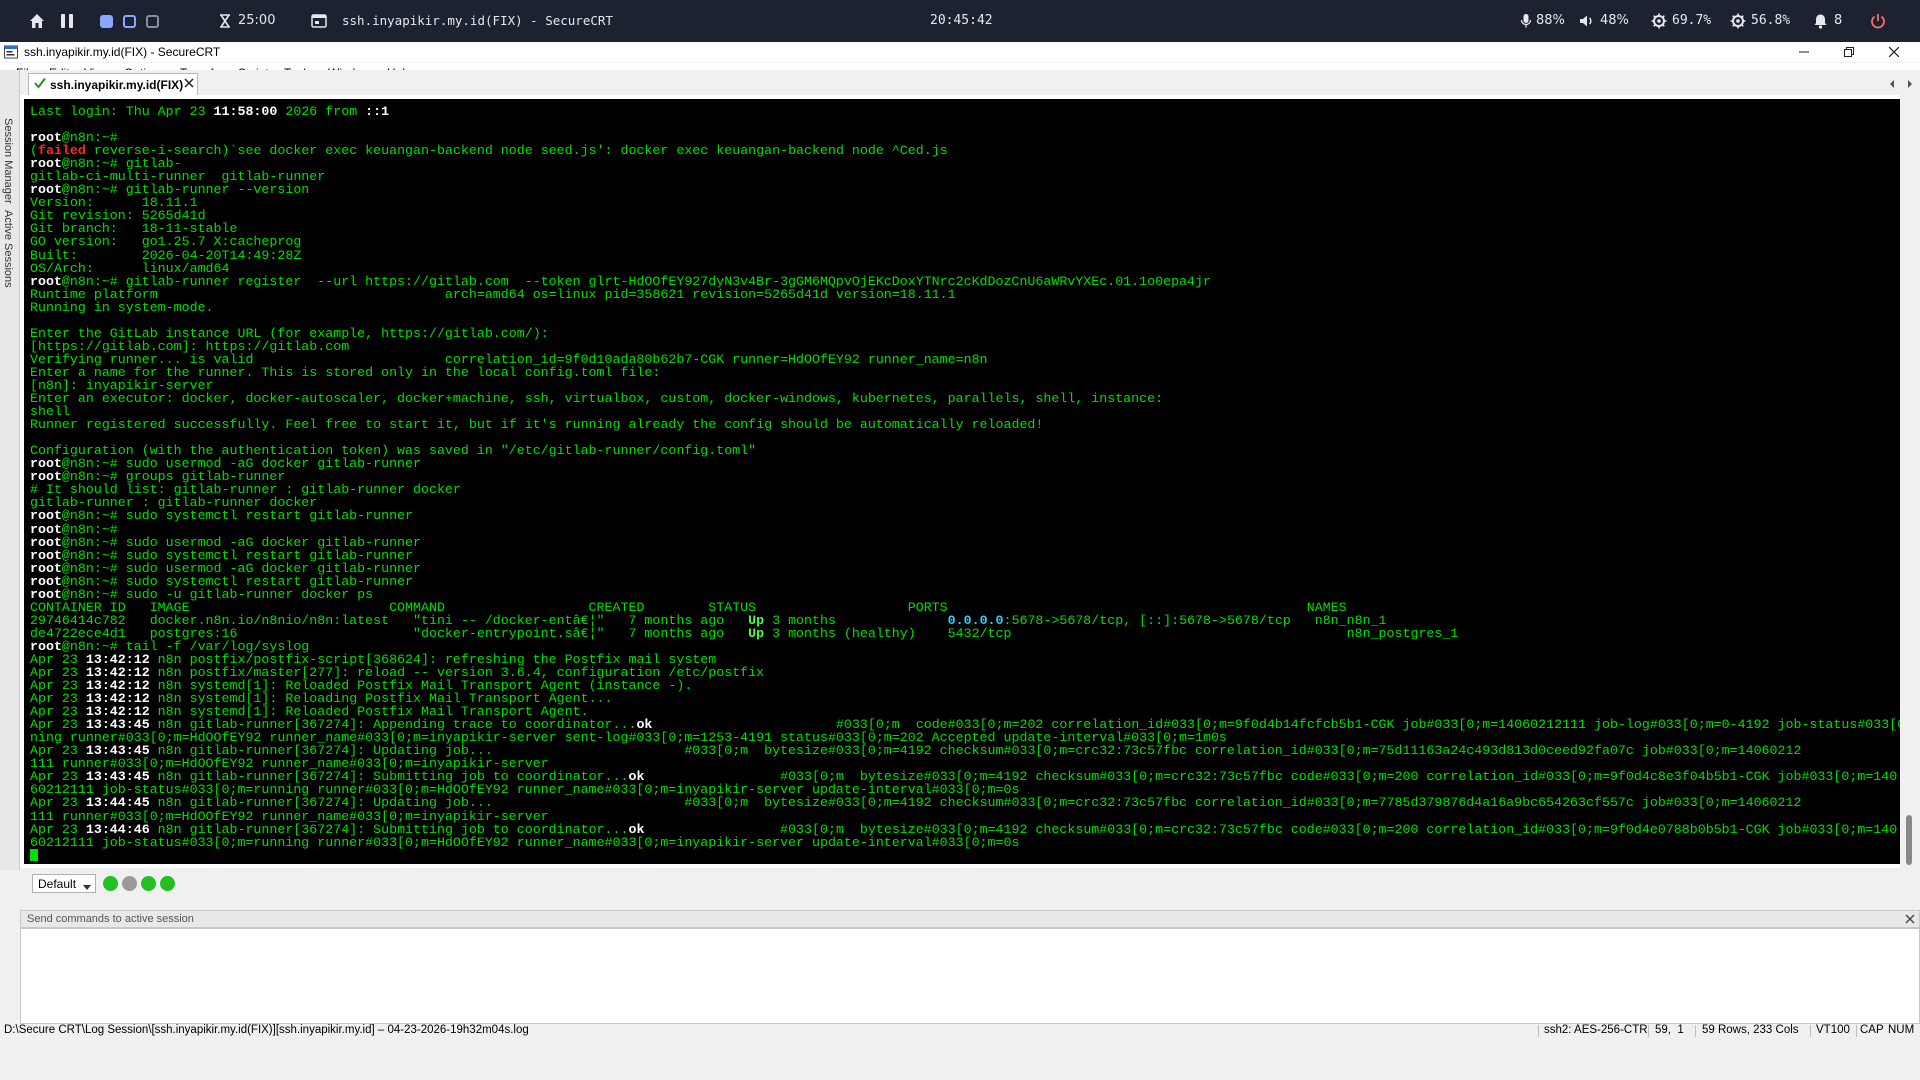 The image size is (1920, 1080). What do you see at coordinates (40, 84) in the screenshot?
I see `connected-check-icon` at bounding box center [40, 84].